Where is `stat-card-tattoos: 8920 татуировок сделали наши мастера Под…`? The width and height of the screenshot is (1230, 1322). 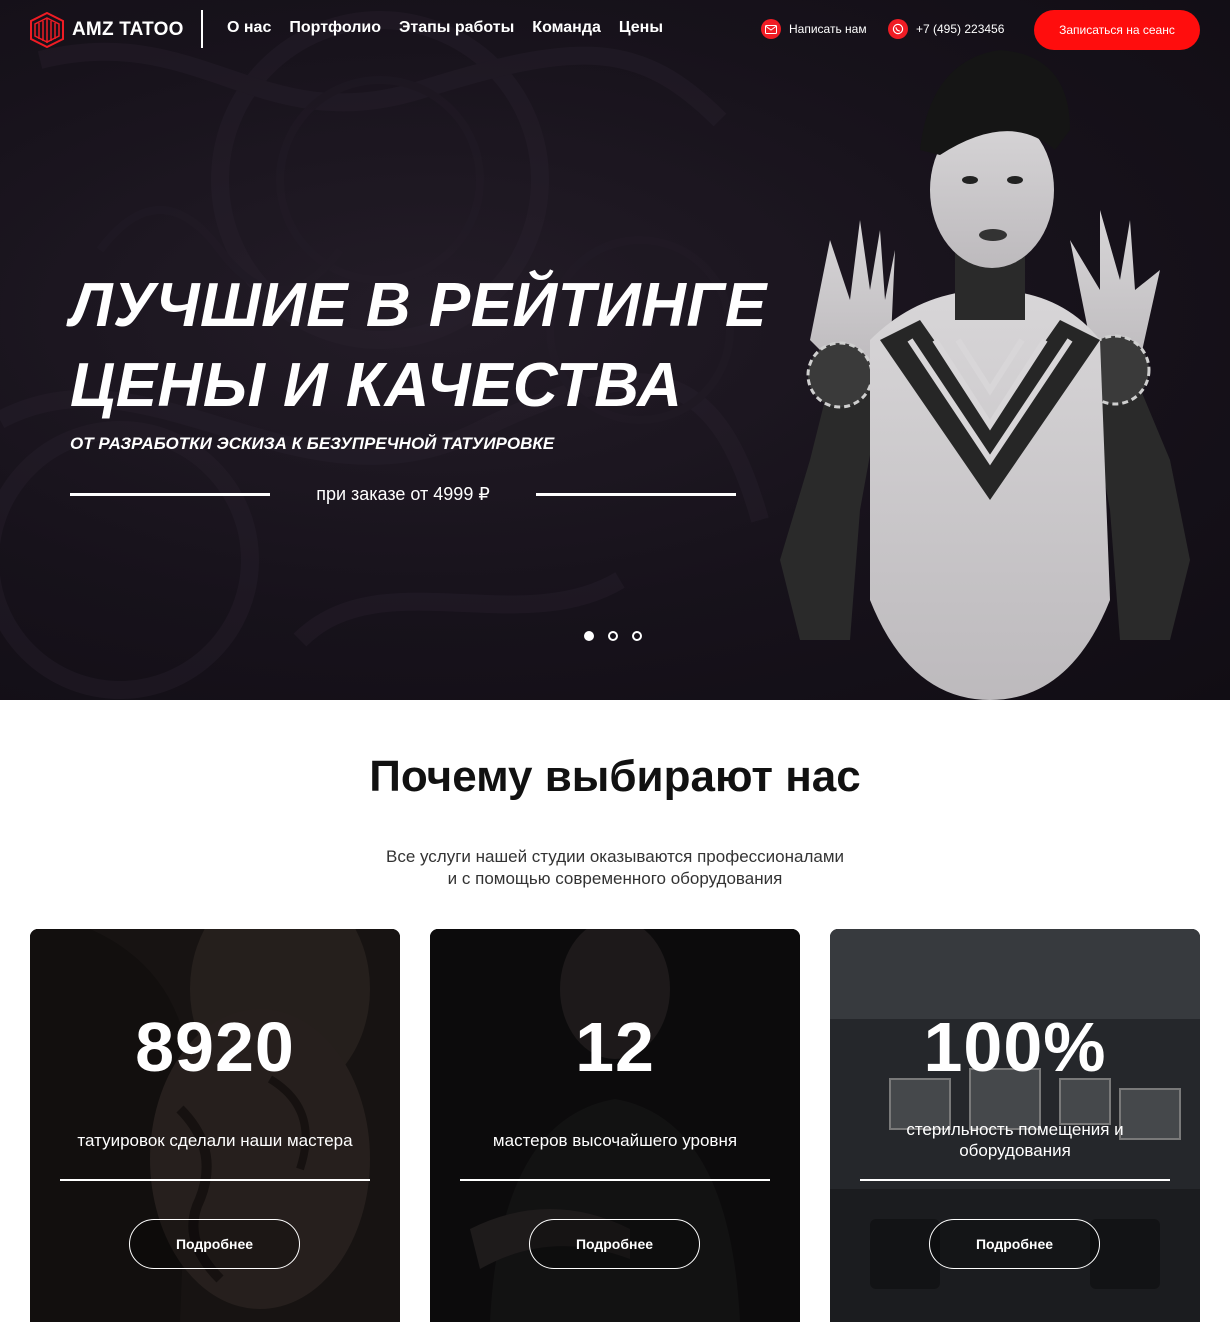
stat-card-tattoos: 8920 татуировок сделали наши мастера Под… is located at coordinates (215, 1125).